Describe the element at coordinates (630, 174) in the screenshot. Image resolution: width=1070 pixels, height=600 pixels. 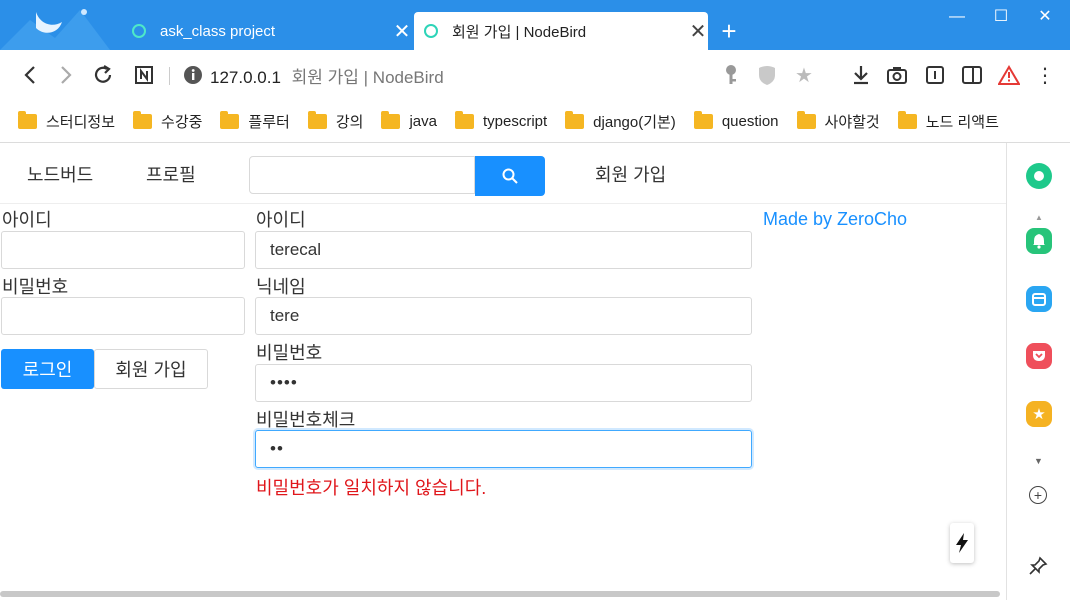
I see `nav-link-signup: 회원 가입` at that location.